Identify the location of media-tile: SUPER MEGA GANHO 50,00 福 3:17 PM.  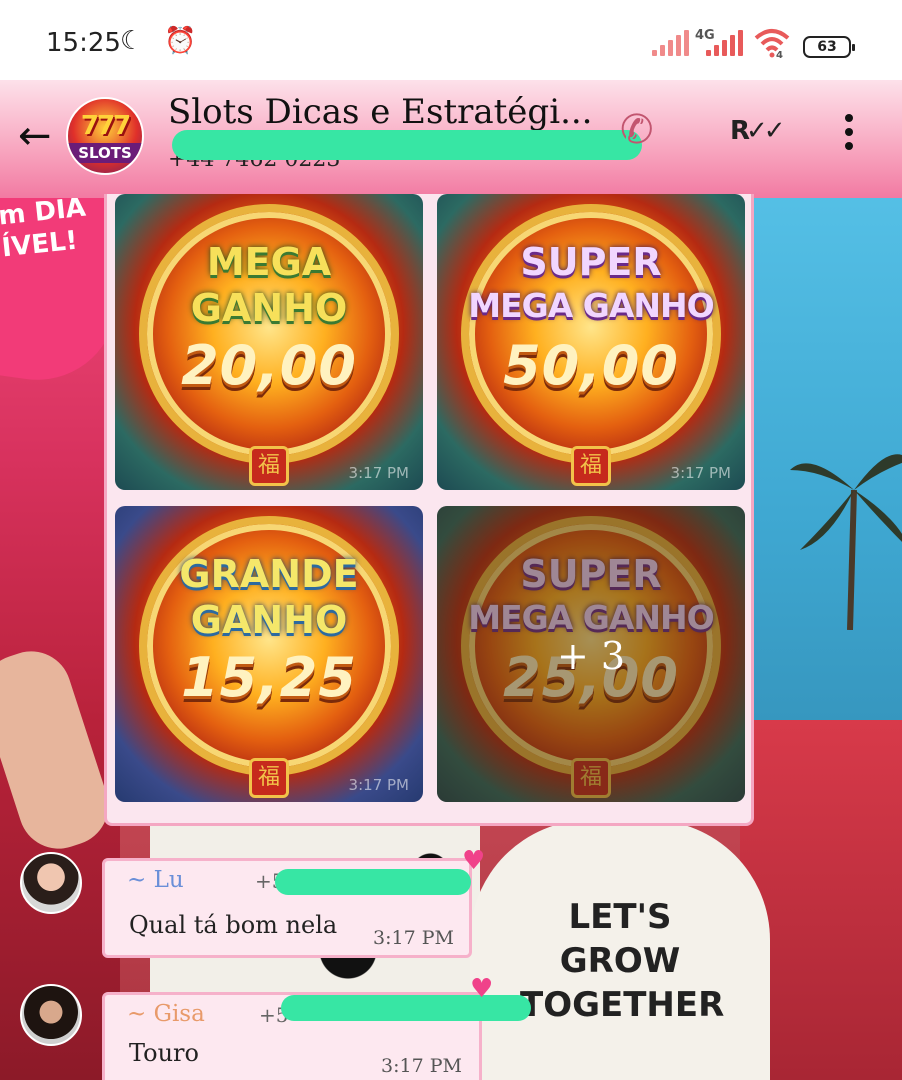
(591, 342).